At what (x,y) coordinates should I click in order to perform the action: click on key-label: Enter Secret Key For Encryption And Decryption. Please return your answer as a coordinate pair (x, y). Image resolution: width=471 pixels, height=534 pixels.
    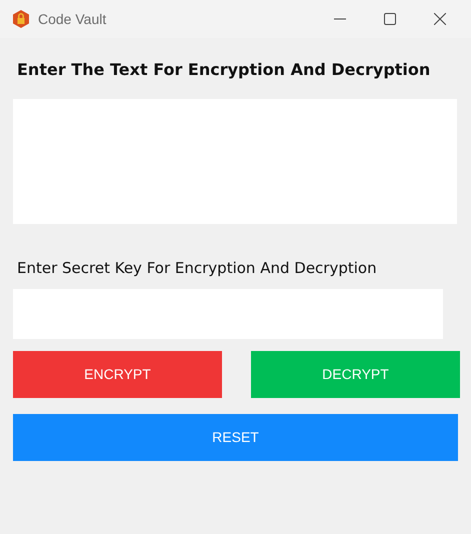
    Looking at the image, I should click on (197, 268).